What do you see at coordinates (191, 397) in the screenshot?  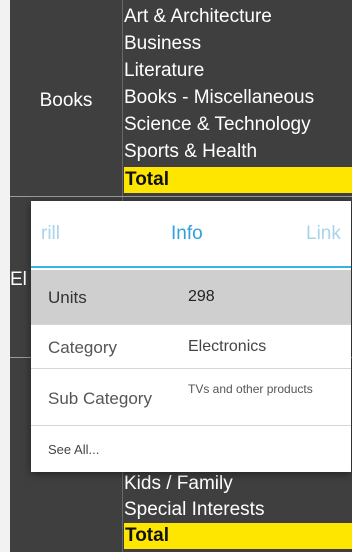 I see `info-row-sub-category: Sub Category TVs and other products` at bounding box center [191, 397].